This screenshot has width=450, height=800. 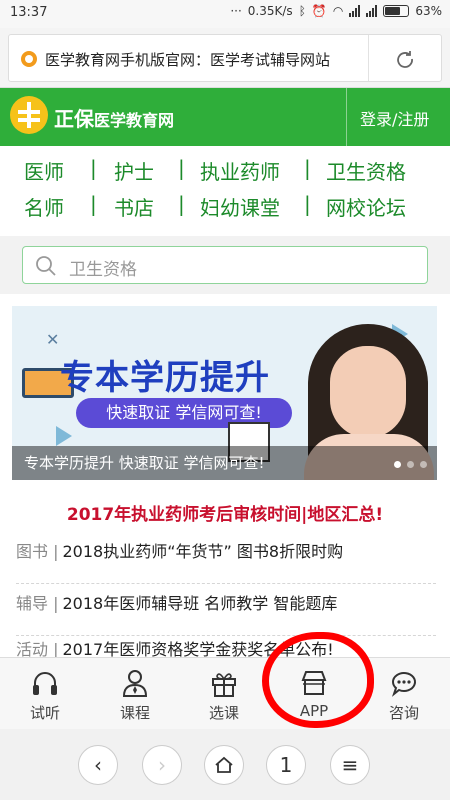 I want to click on news-tag: 图书, so click(x=32, y=551).